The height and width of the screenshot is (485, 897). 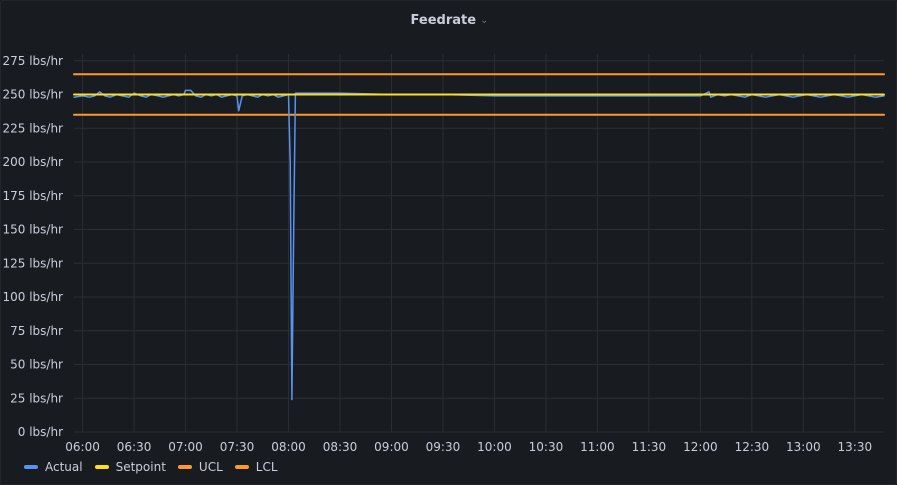 I want to click on y-tick-label: 200 lbs/hr, so click(x=32, y=162).